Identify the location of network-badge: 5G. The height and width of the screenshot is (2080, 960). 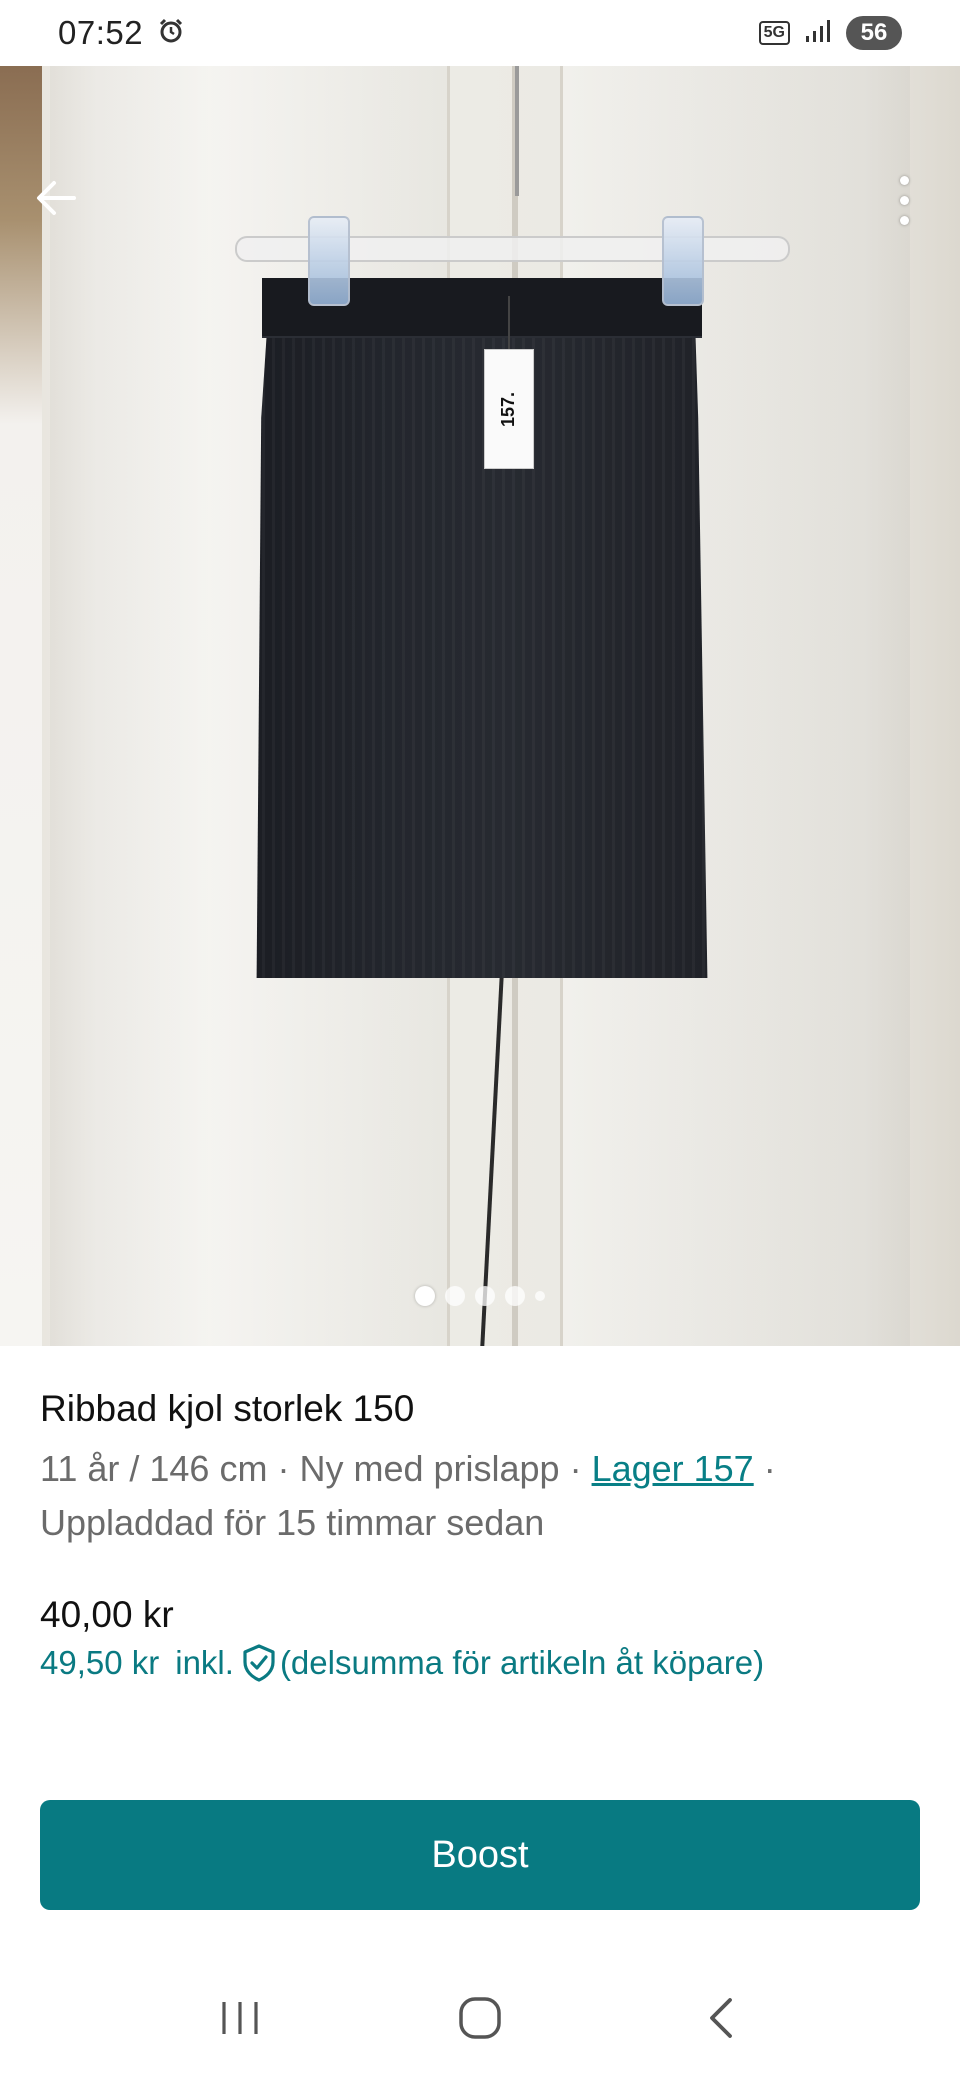
(774, 33).